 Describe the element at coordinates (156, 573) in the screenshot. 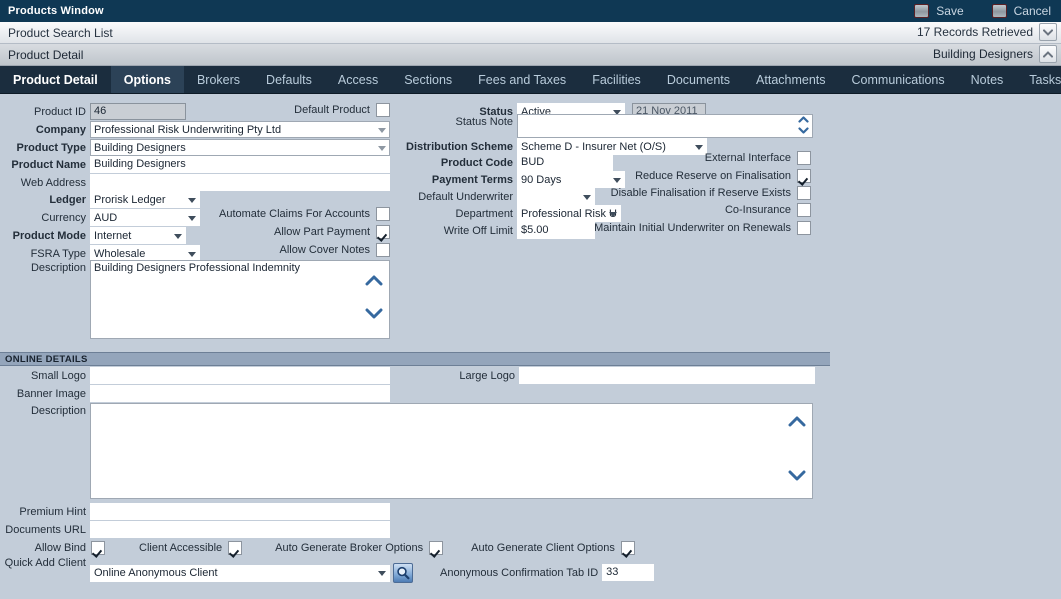

I see `quick-add-client-value: Online Anonymous Client` at that location.